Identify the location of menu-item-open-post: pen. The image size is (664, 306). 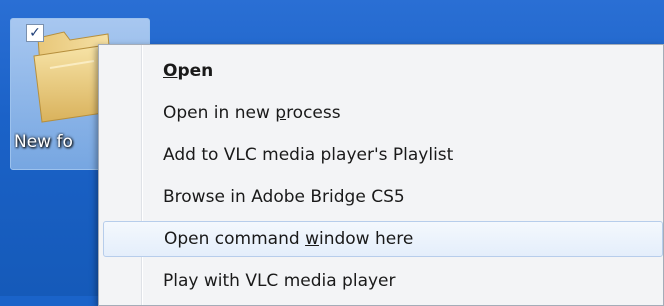
(195, 71).